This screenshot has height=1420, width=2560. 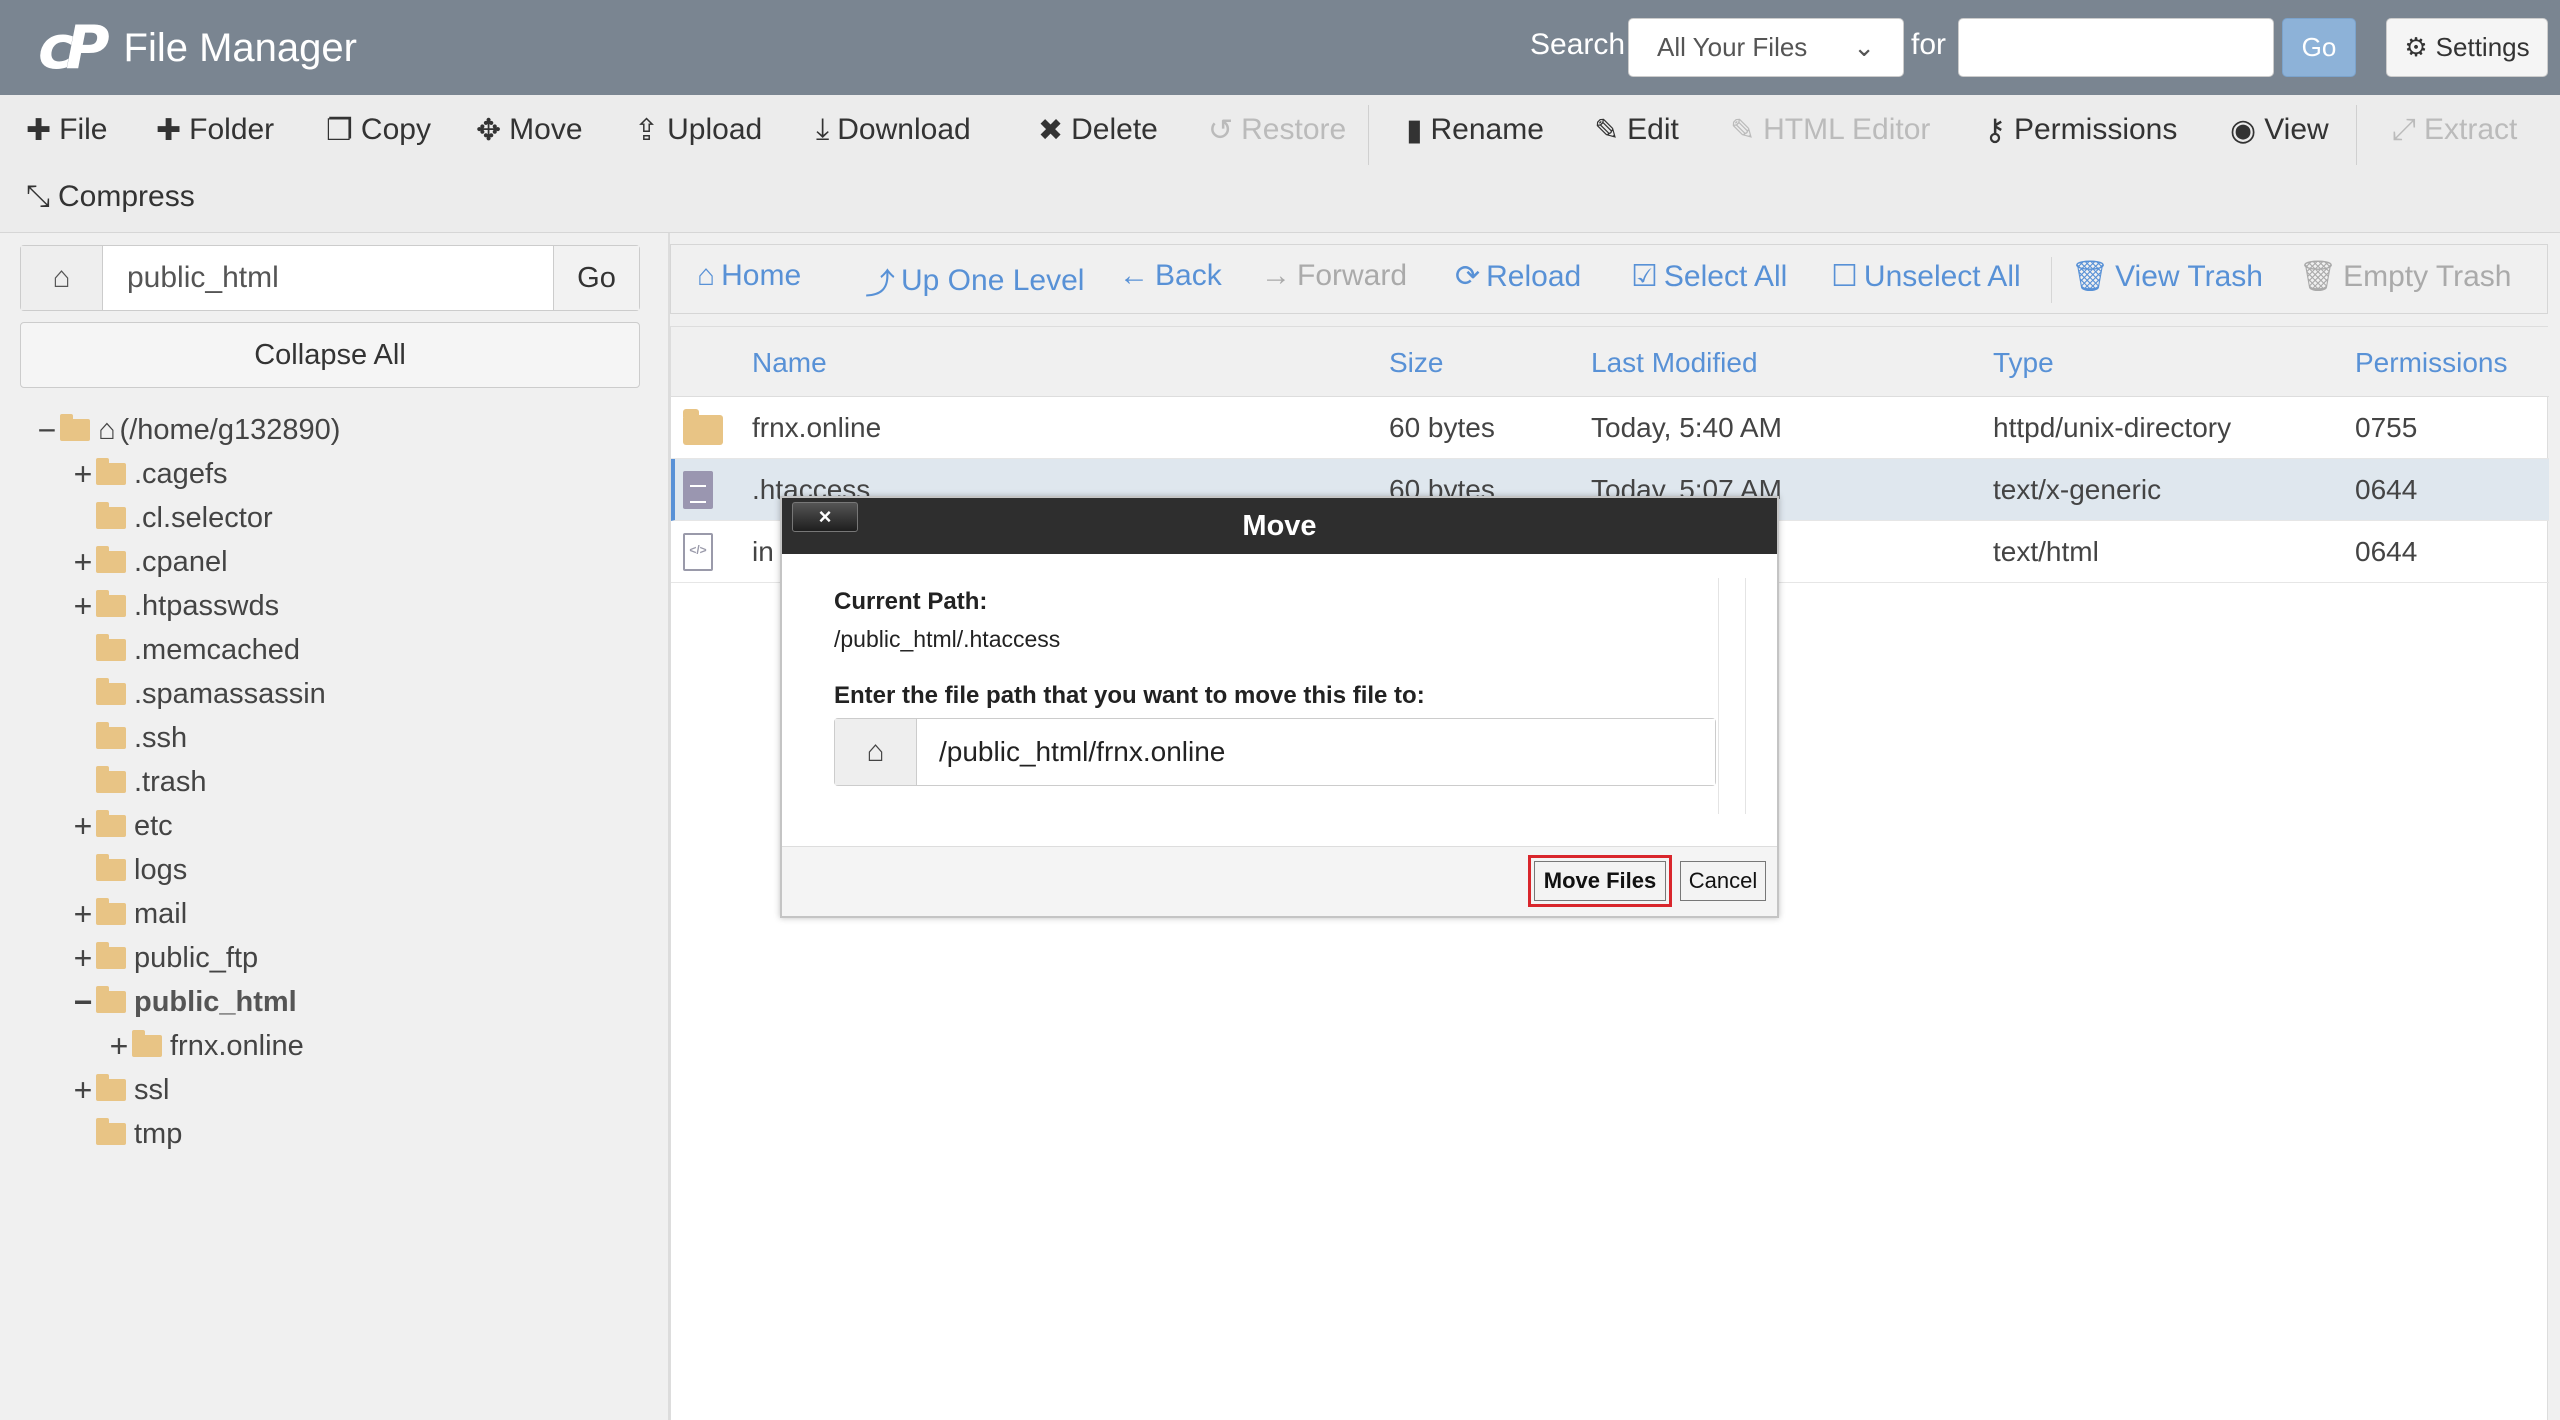 What do you see at coordinates (893, 130) in the screenshot?
I see `download-button: ⤓ Download` at bounding box center [893, 130].